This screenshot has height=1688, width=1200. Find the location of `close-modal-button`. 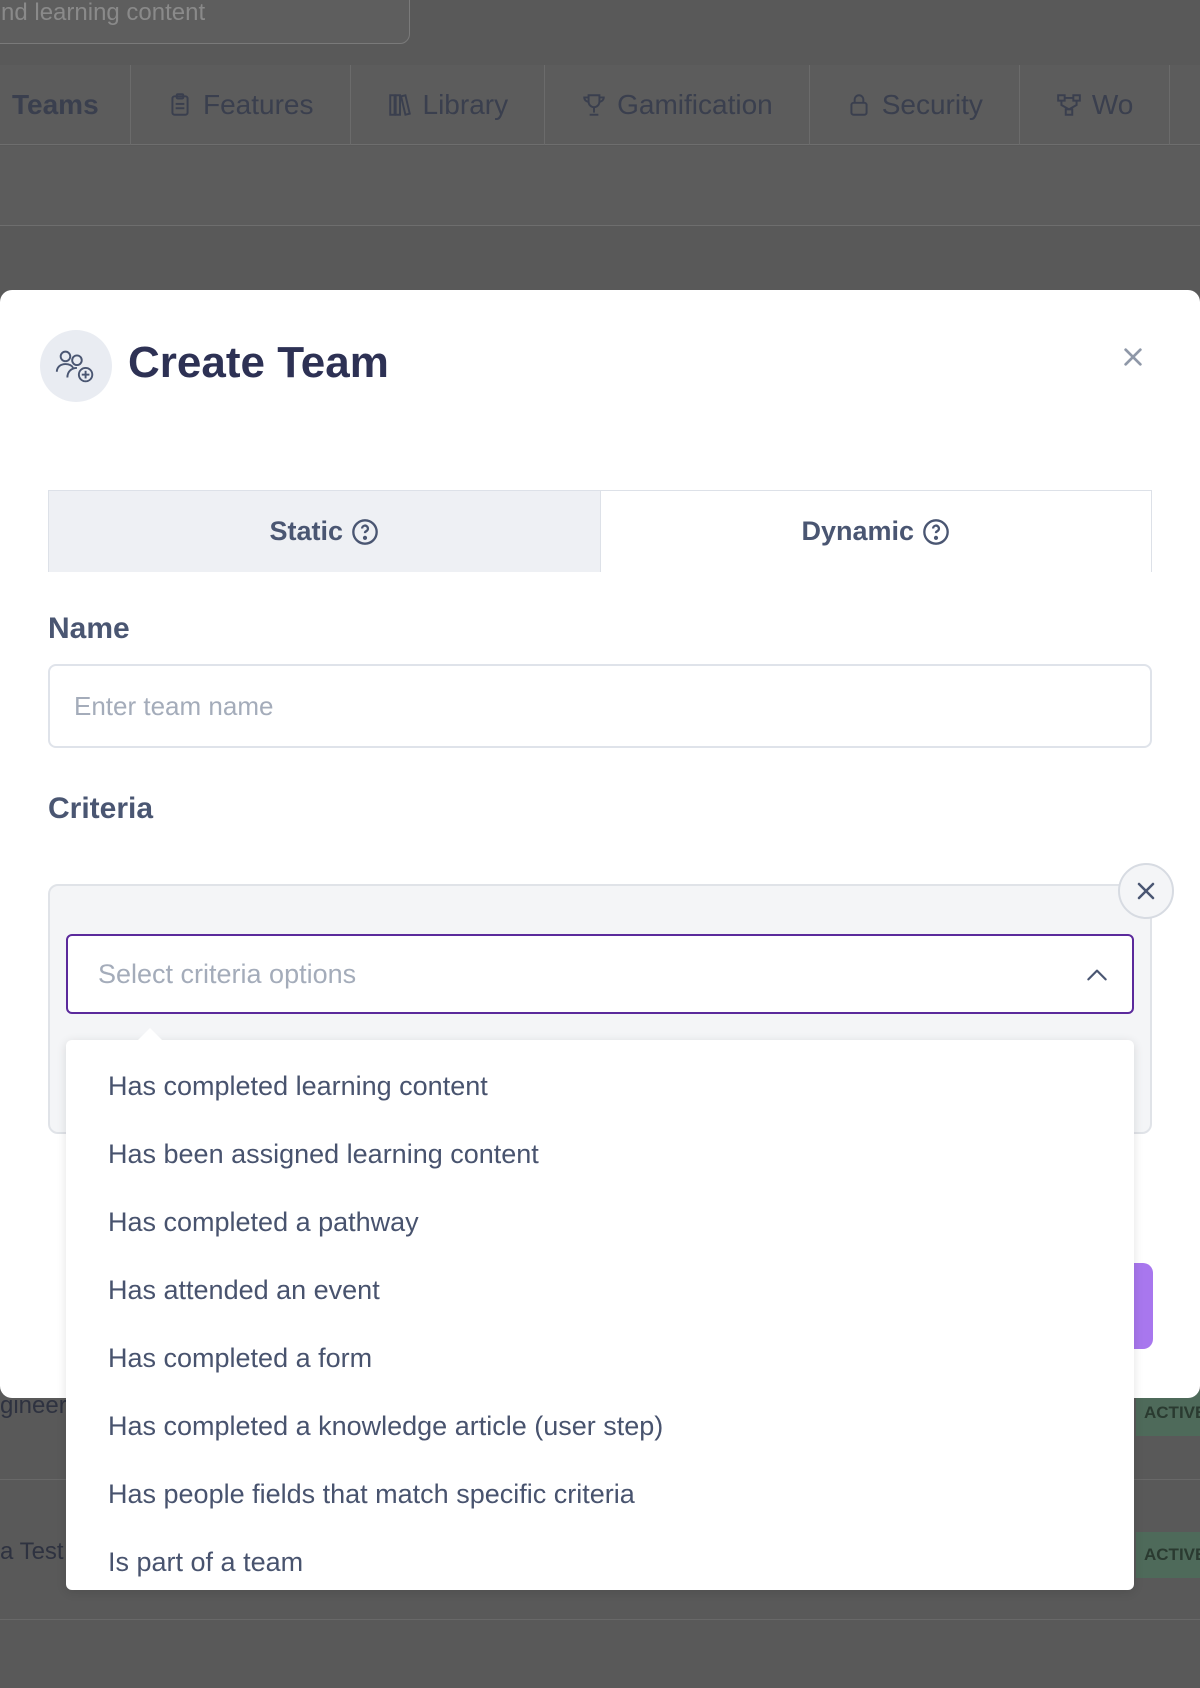

close-modal-button is located at coordinates (1133, 357).